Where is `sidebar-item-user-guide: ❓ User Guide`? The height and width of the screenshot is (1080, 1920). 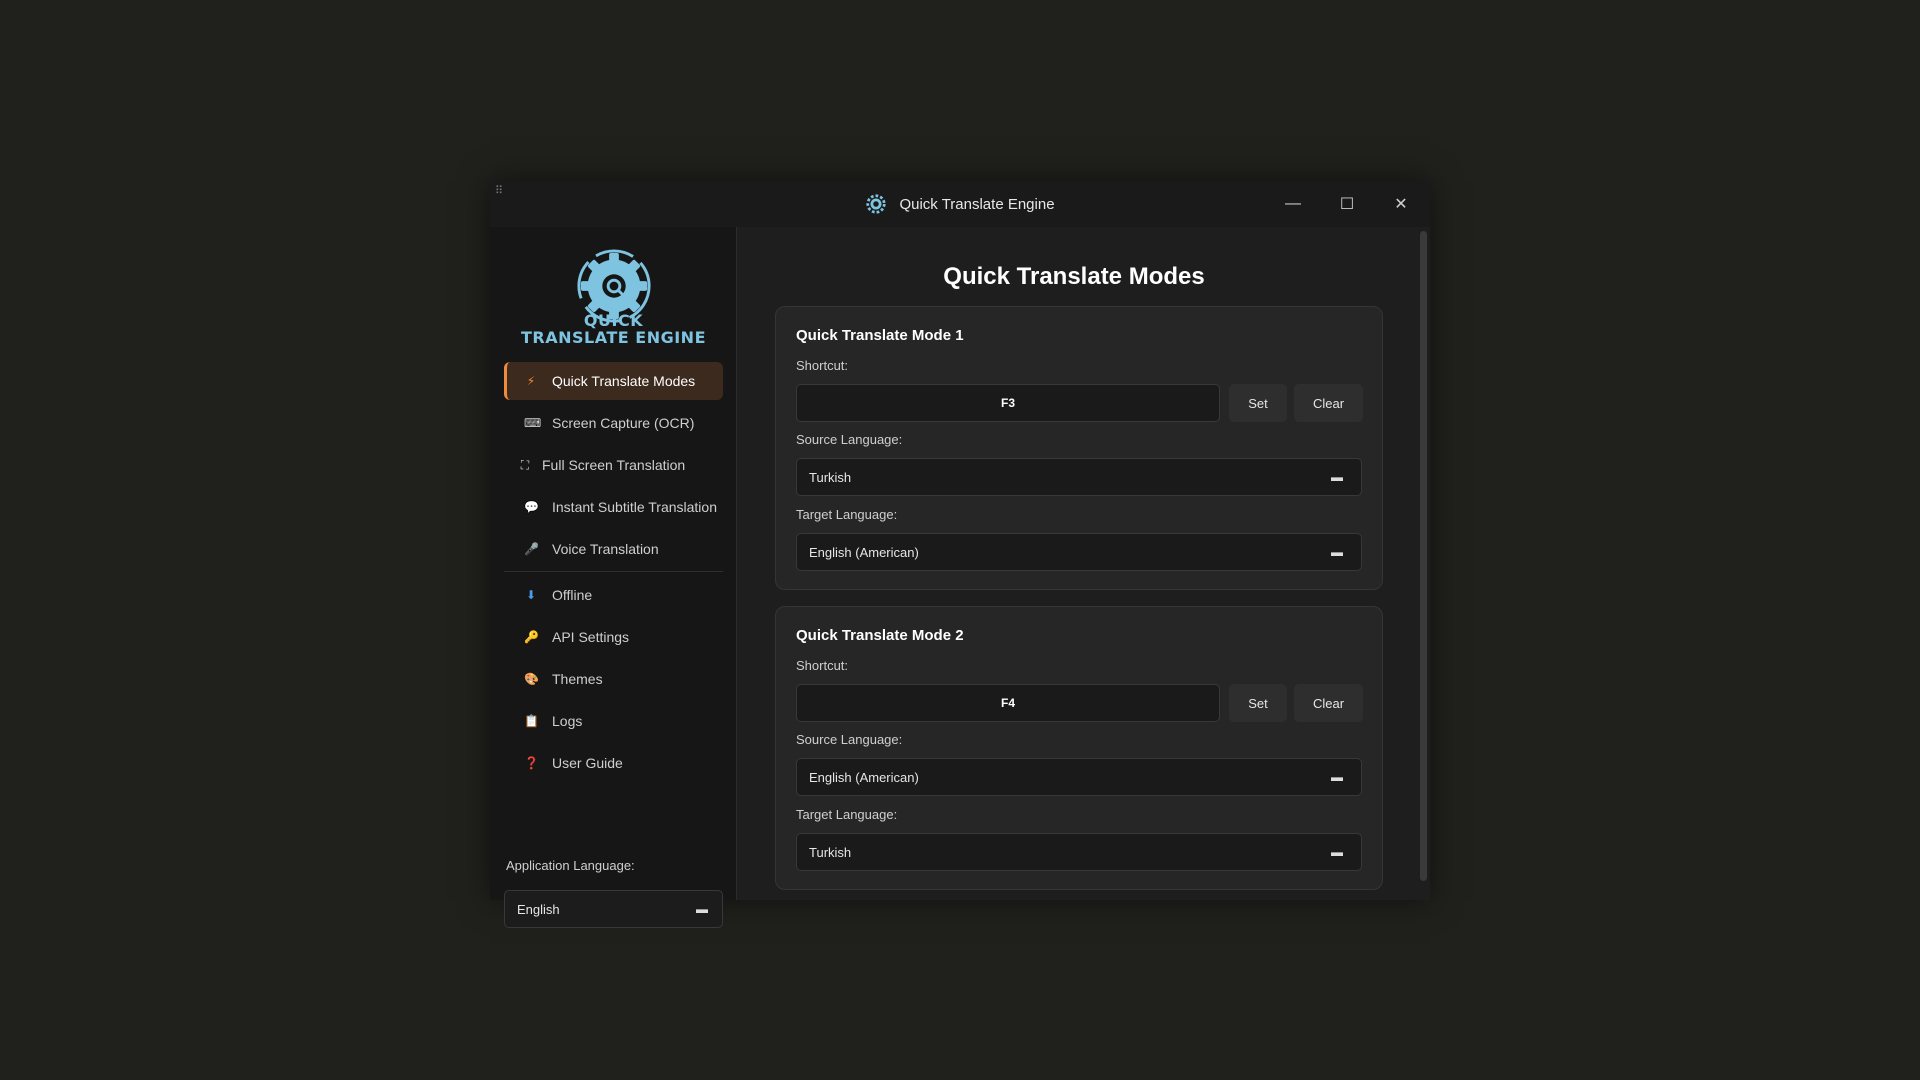 sidebar-item-user-guide: ❓ User Guide is located at coordinates (613, 763).